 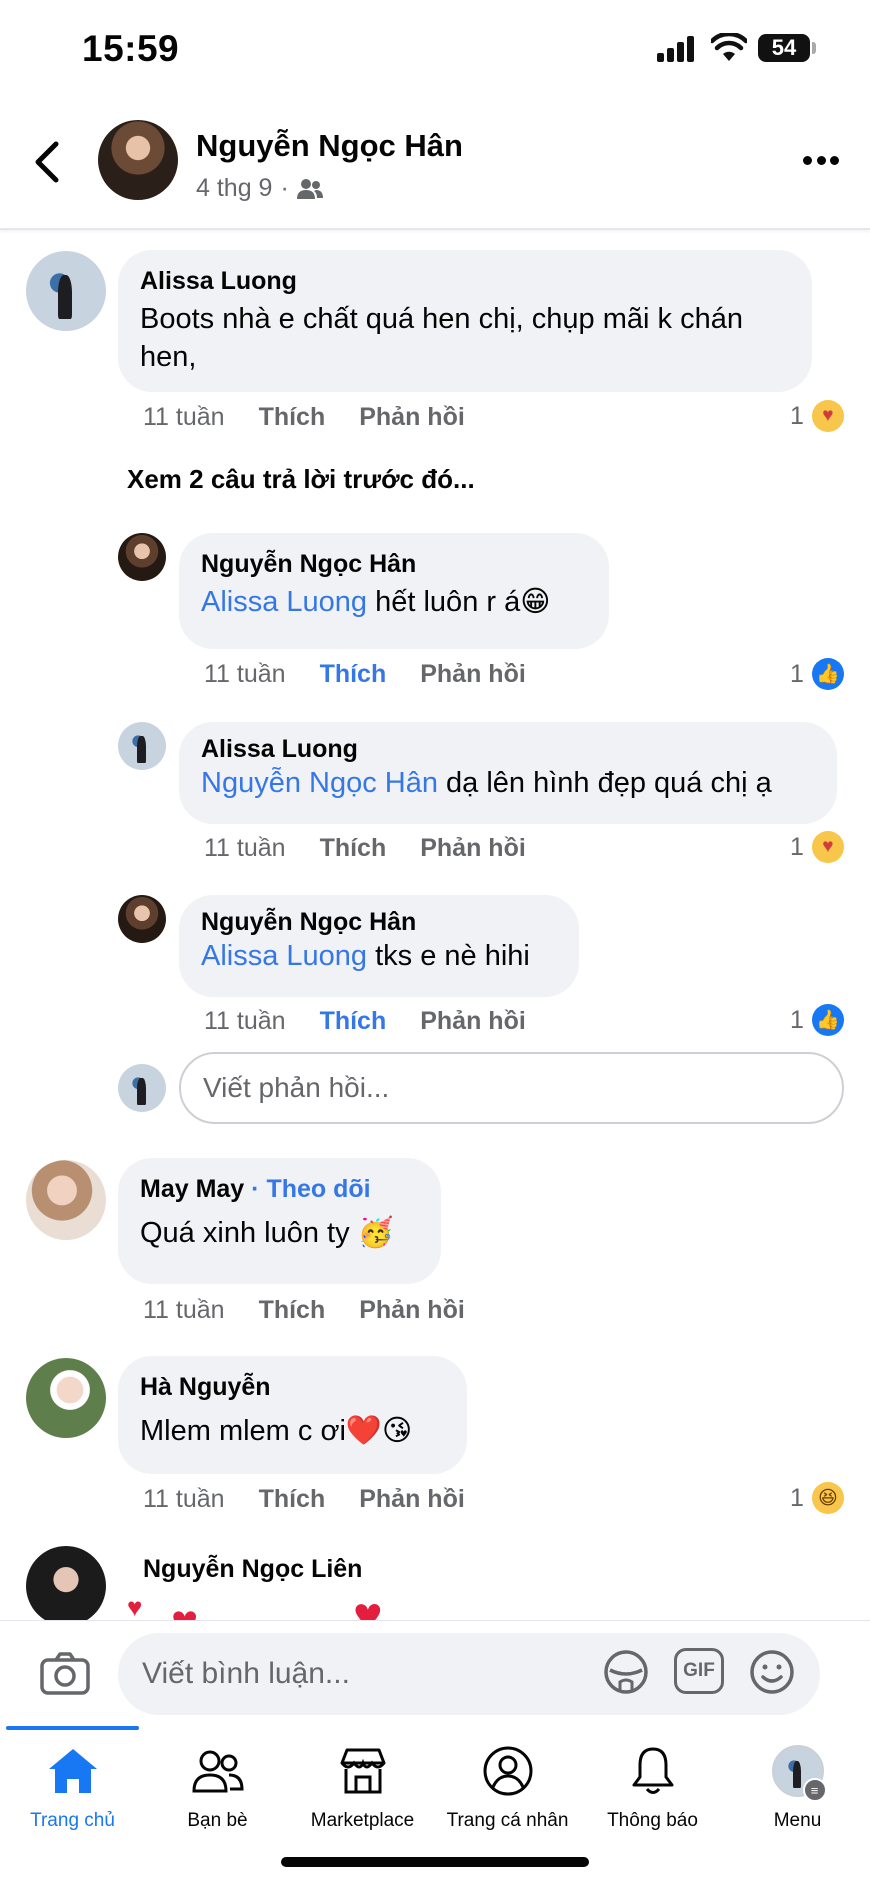 I want to click on cellular-signal-icon, so click(x=677, y=49).